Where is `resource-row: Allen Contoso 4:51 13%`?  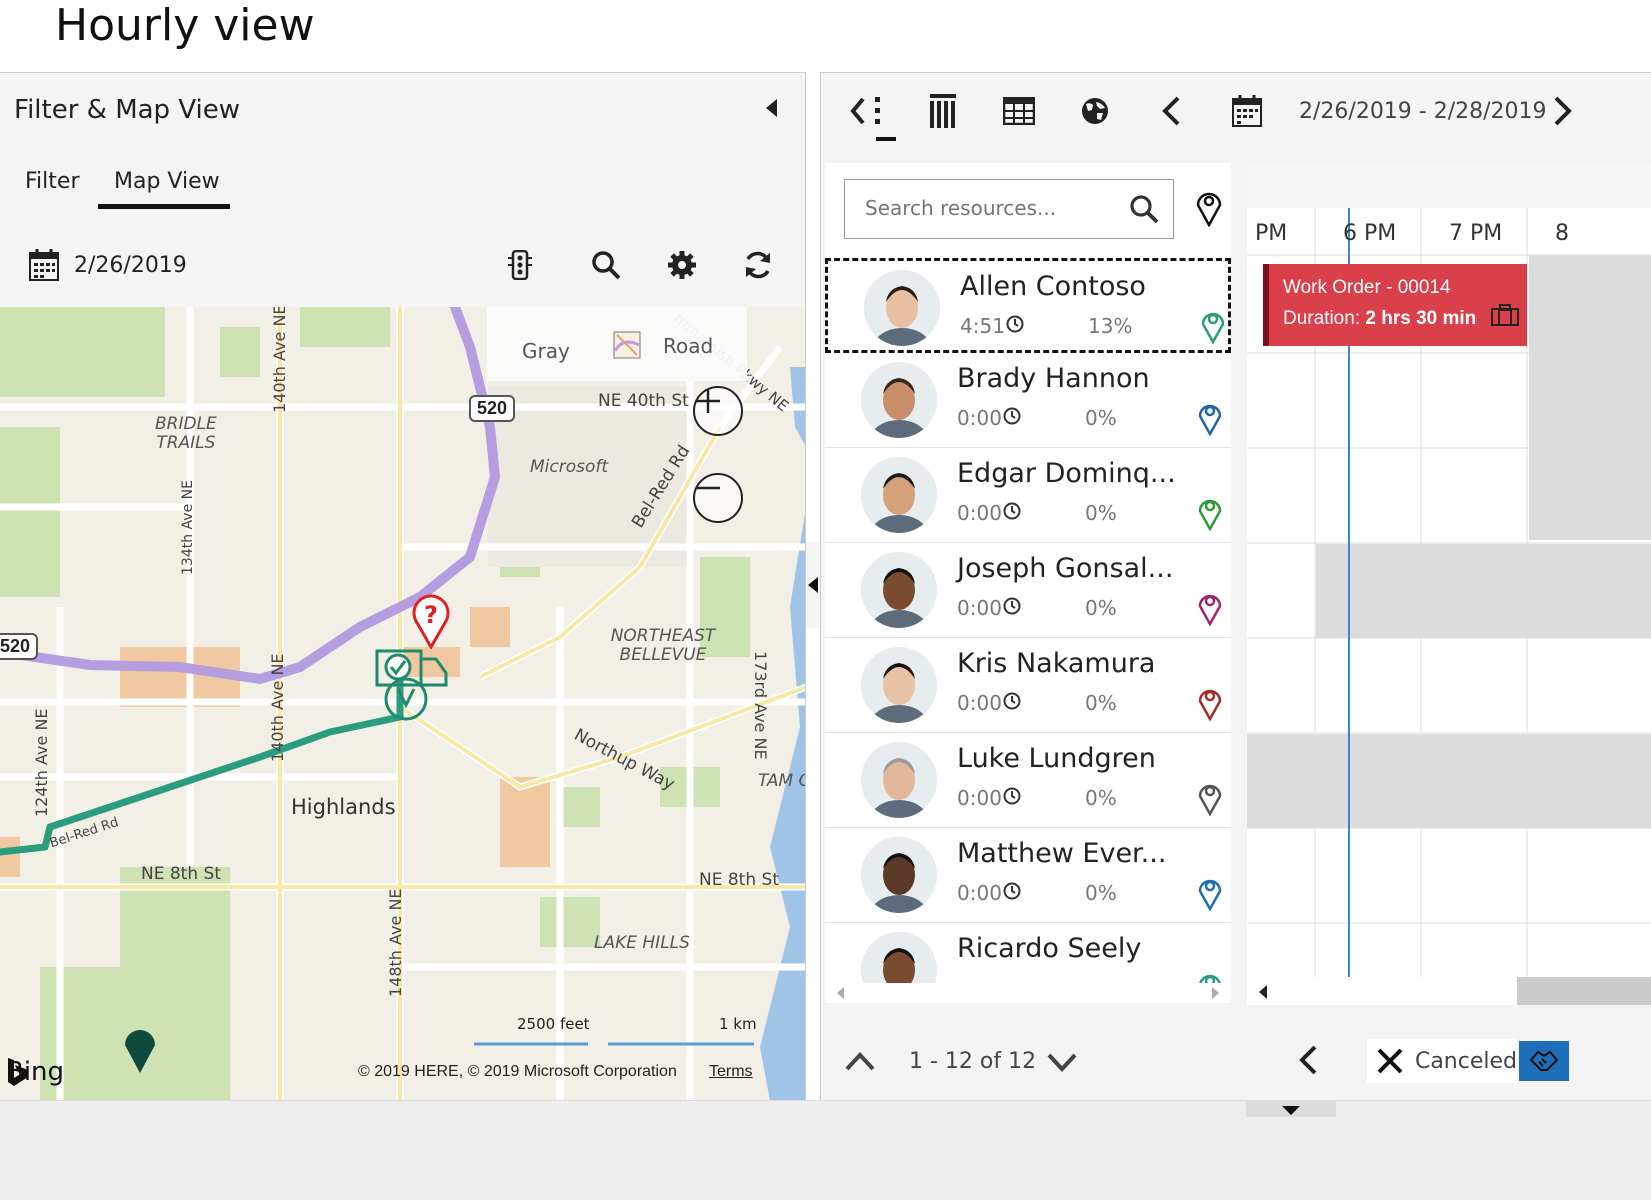
resource-row: Allen Contoso 4:51 13% is located at coordinates (1028, 305).